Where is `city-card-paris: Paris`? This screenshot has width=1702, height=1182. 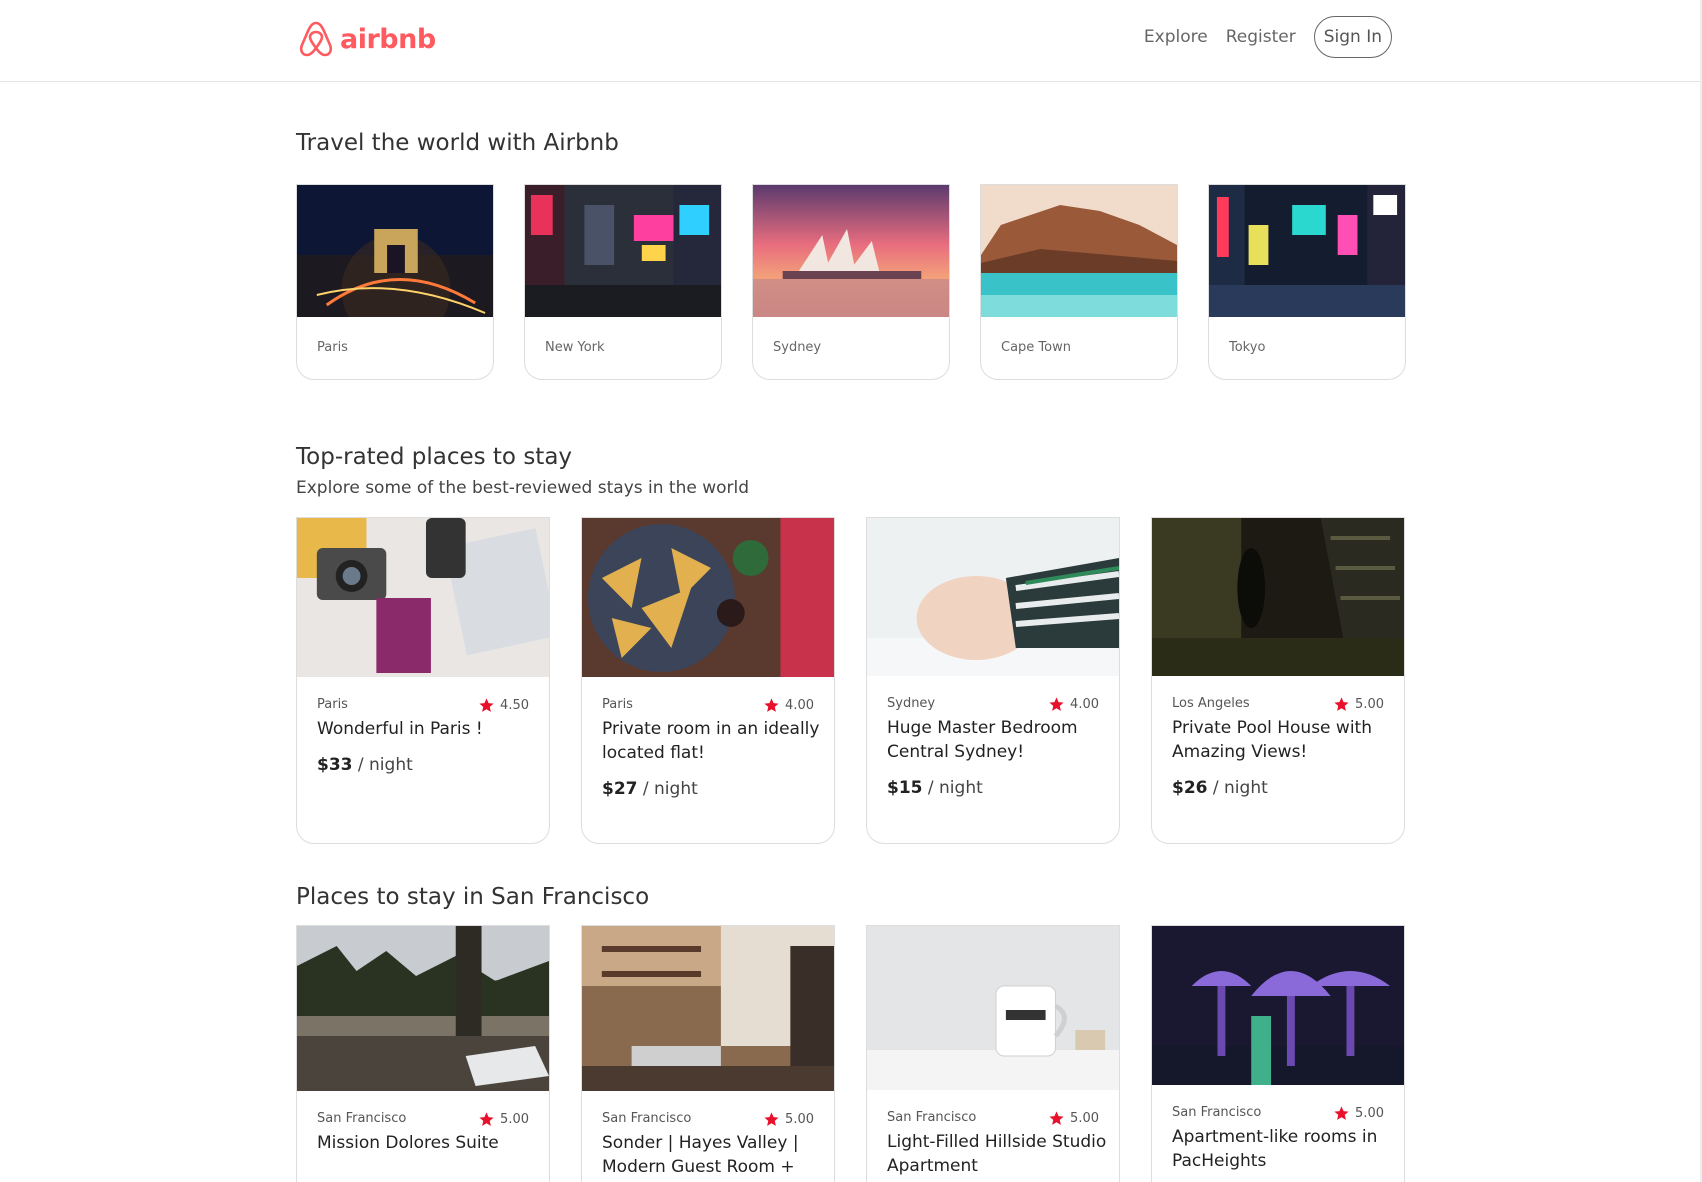 city-card-paris: Paris is located at coordinates (395, 282).